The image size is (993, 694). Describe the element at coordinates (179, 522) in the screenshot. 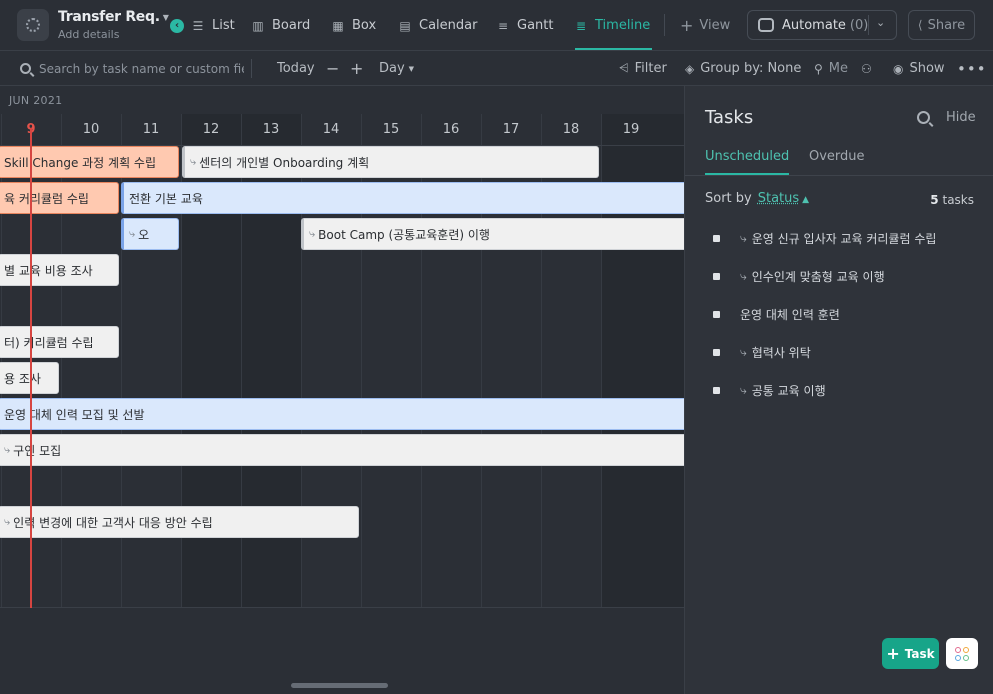

I see `timeline-task-bar: ⤷ 인력 변경에 대한 고객사 대응 방안 수립` at that location.